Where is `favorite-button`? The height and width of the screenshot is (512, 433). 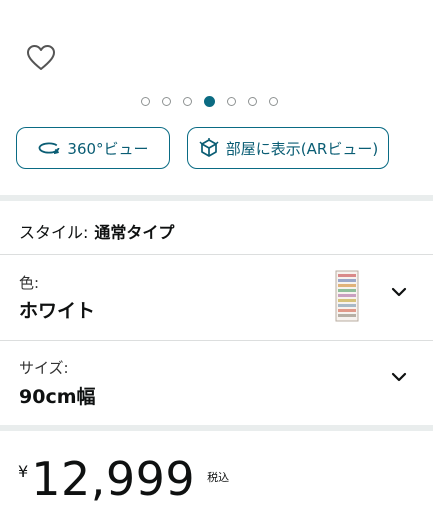
favorite-button is located at coordinates (41, 58).